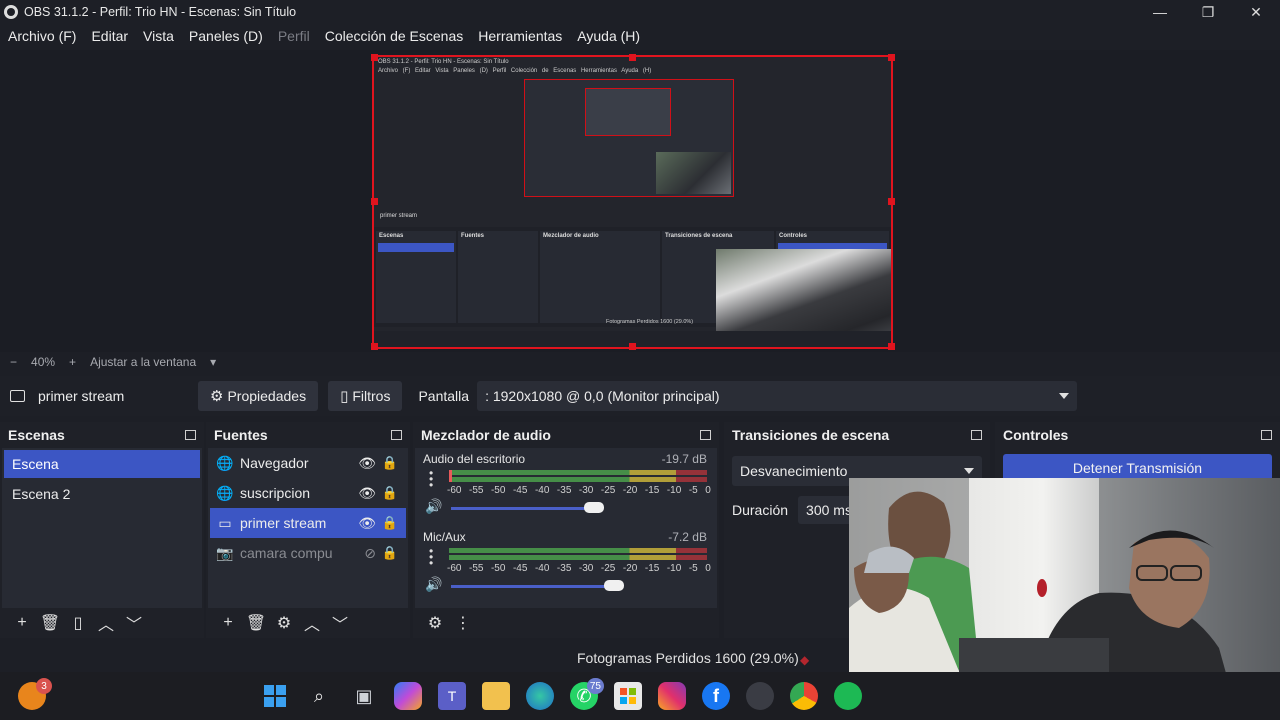  I want to click on zoom-dropdown-icon: ▾, so click(213, 362).